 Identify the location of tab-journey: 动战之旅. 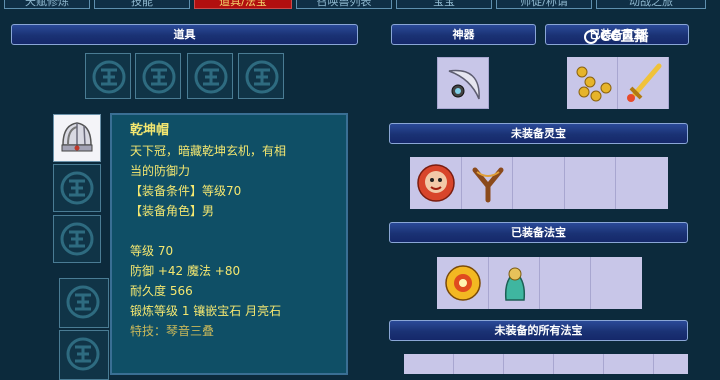
(651, 4).